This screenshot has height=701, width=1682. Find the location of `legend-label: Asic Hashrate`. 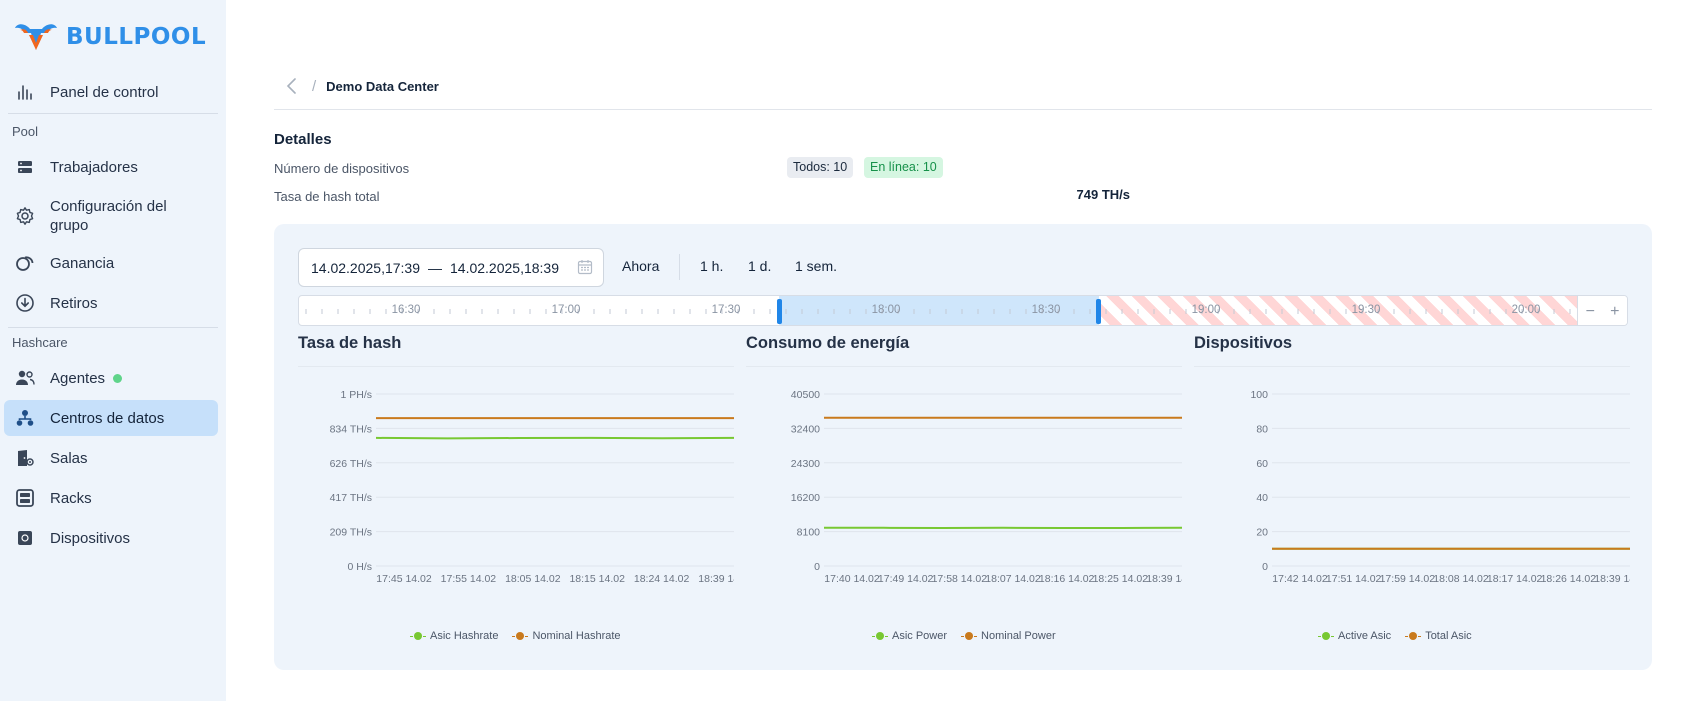

legend-label: Asic Hashrate is located at coordinates (464, 636).